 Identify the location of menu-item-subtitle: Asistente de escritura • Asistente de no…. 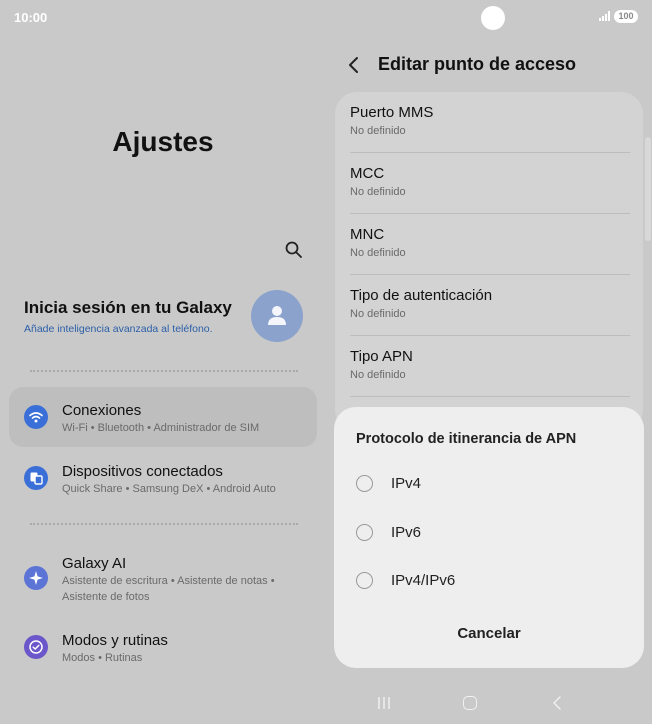
(168, 589).